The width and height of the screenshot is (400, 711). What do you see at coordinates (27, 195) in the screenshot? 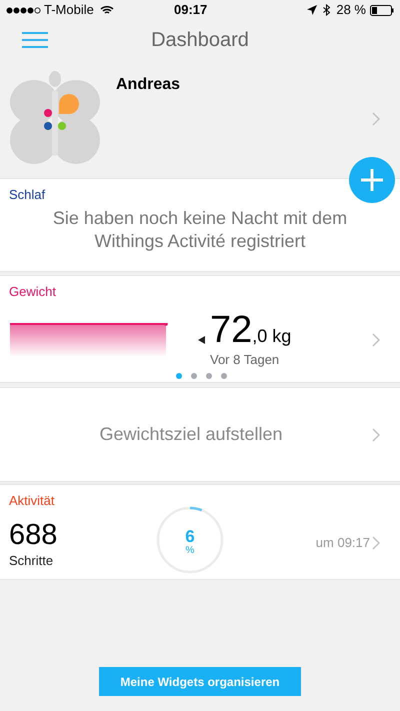
I see `card-title: Schlaf` at bounding box center [27, 195].